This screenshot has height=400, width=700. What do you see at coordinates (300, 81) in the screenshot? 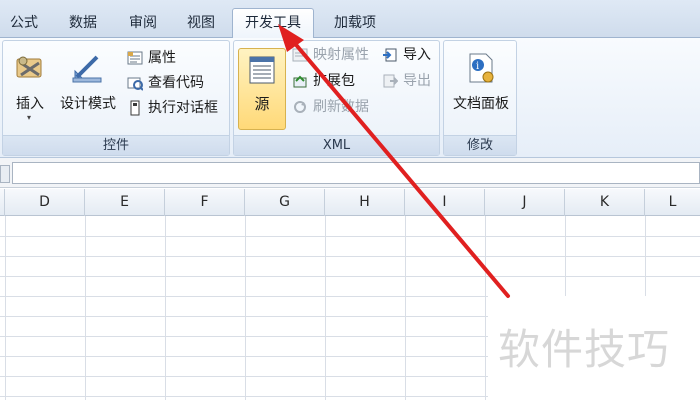
I see `expansion-packs-icon` at bounding box center [300, 81].